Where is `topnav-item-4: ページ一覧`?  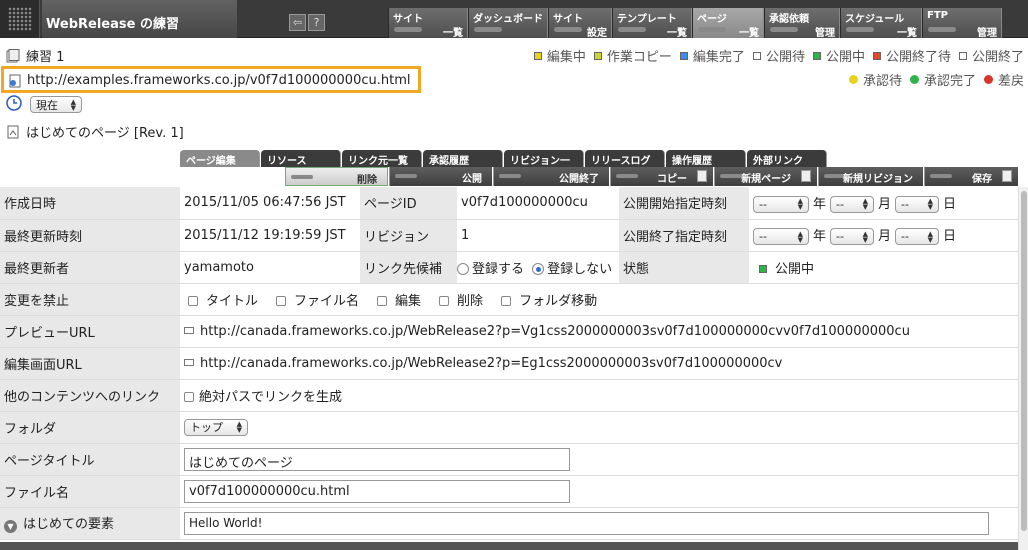
topnav-item-4: ページ一覧 is located at coordinates (728, 23).